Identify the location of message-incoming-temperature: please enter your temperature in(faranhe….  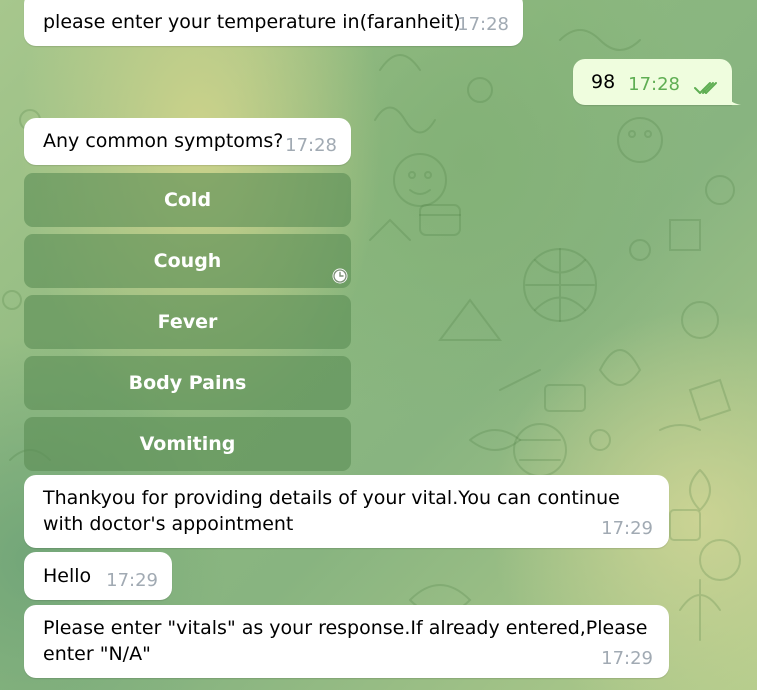
(273, 23).